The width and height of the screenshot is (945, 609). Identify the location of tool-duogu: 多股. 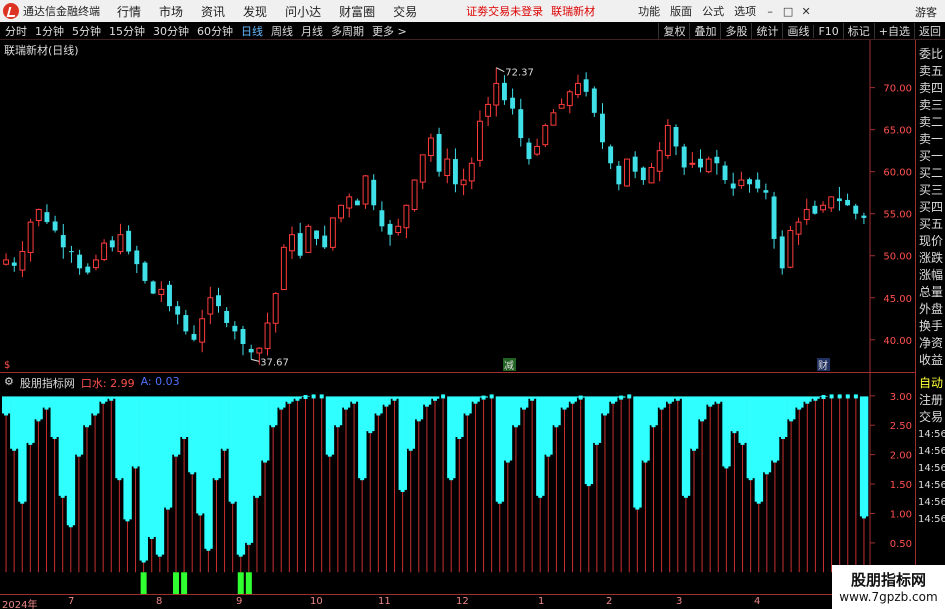
(735, 31).